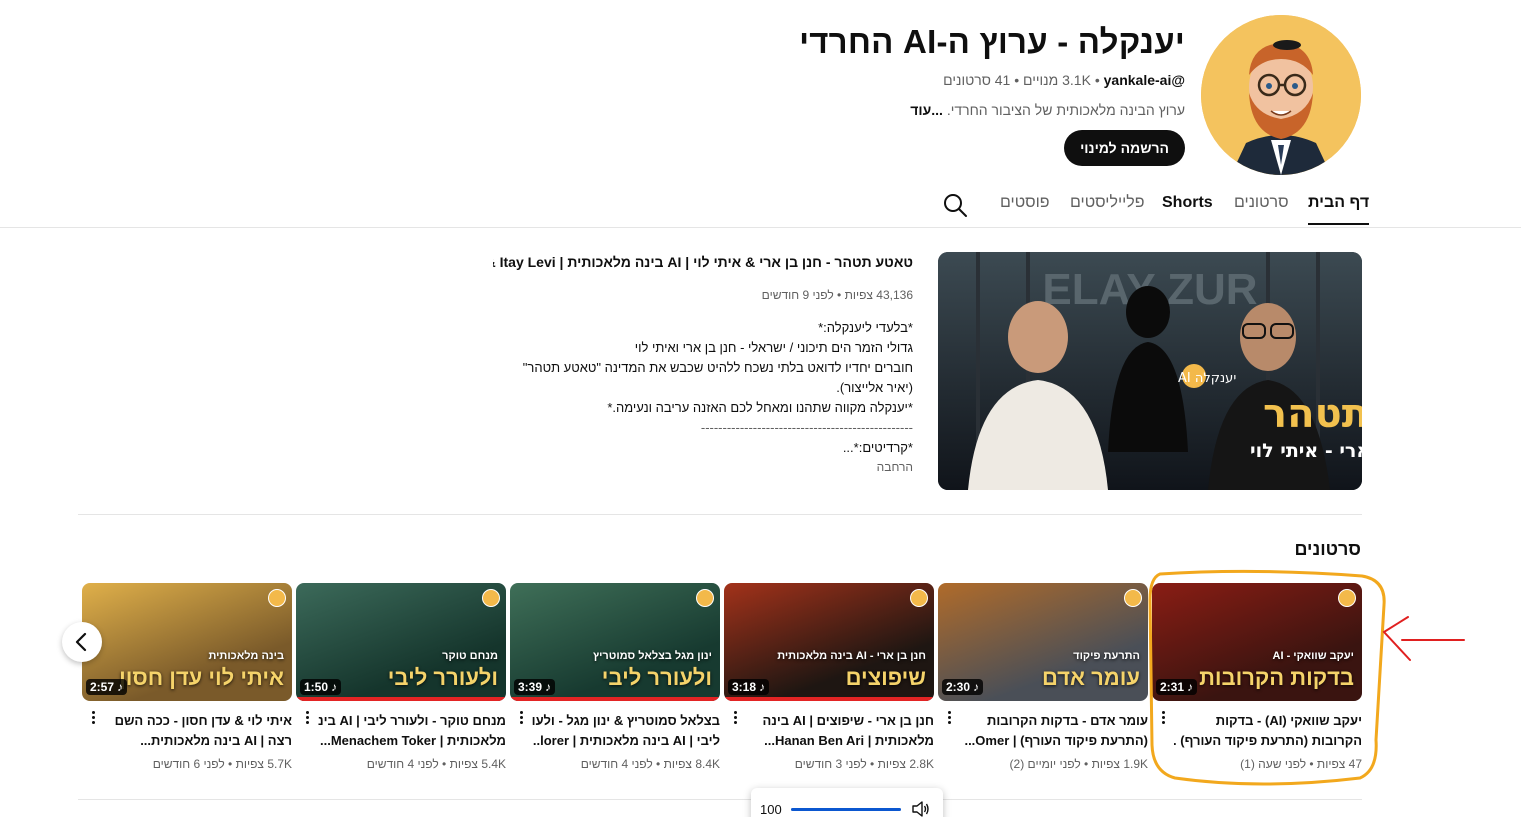 This screenshot has height=817, width=1521. I want to click on video-meta: 5.4K צפיות • לפני 4 חודשים, so click(436, 764).